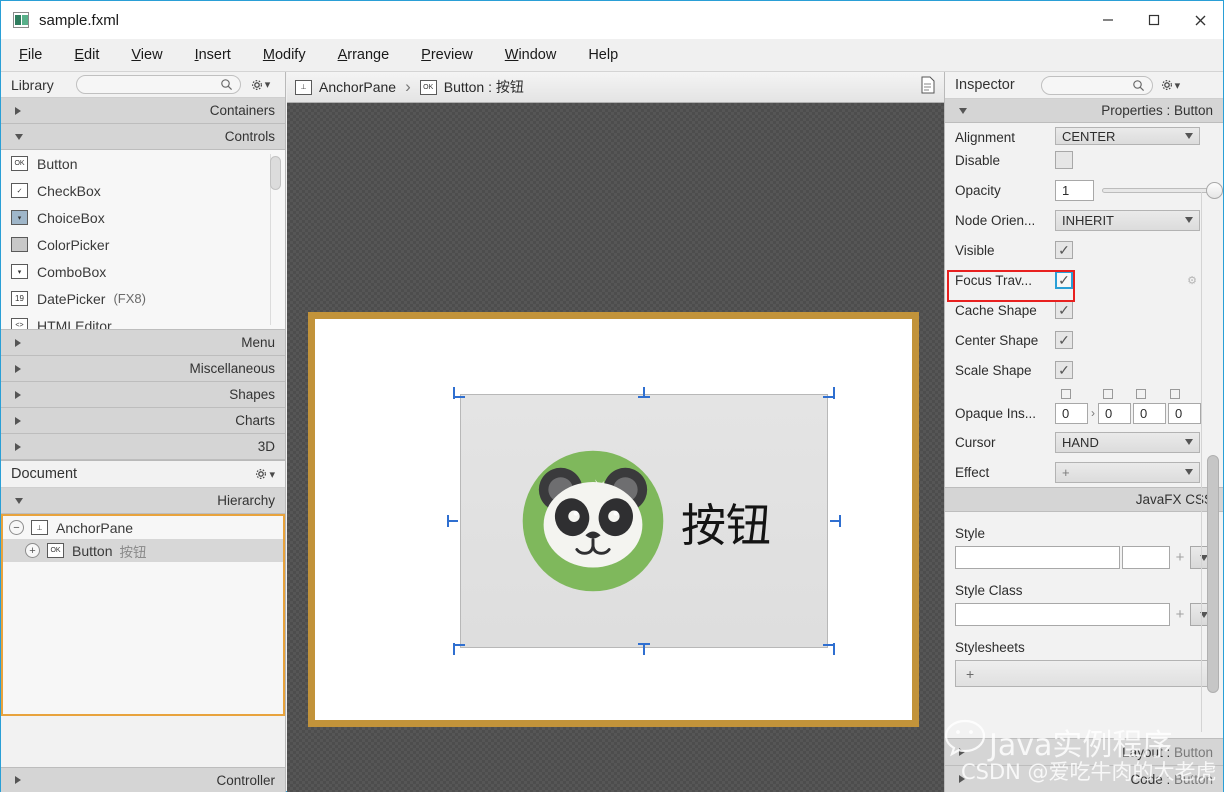 The image size is (1224, 792). I want to click on selection-handle-bottom-right, so click(829, 649).